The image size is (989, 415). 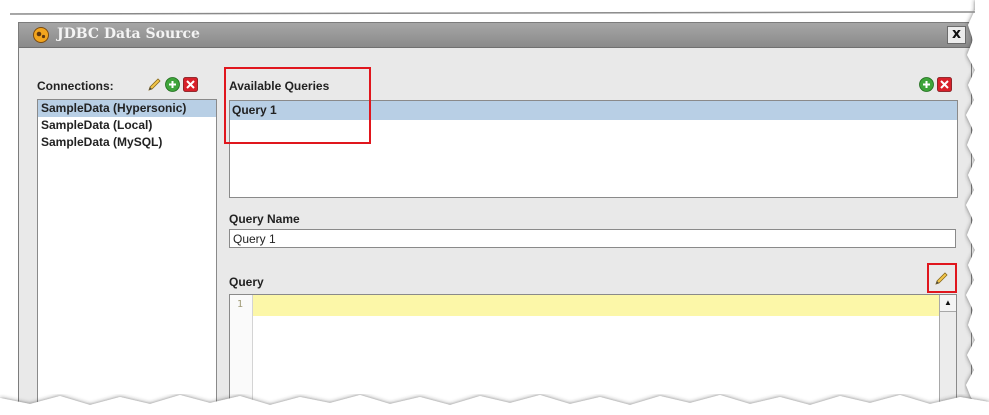 What do you see at coordinates (495, 35) in the screenshot?
I see `title-bar: JDBC Data Source x` at bounding box center [495, 35].